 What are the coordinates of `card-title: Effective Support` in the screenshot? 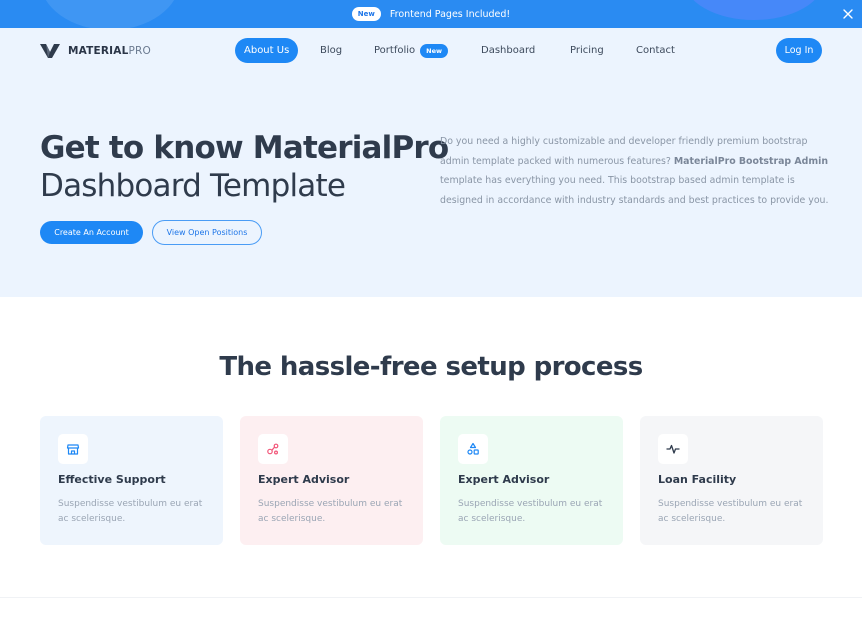 It's located at (112, 479).